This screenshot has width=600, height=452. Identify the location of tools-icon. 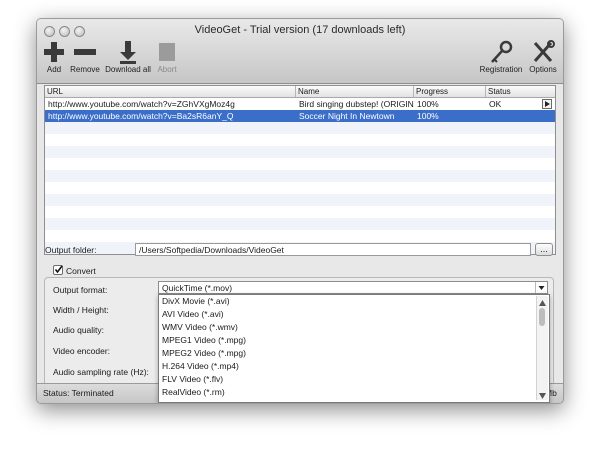
(543, 52).